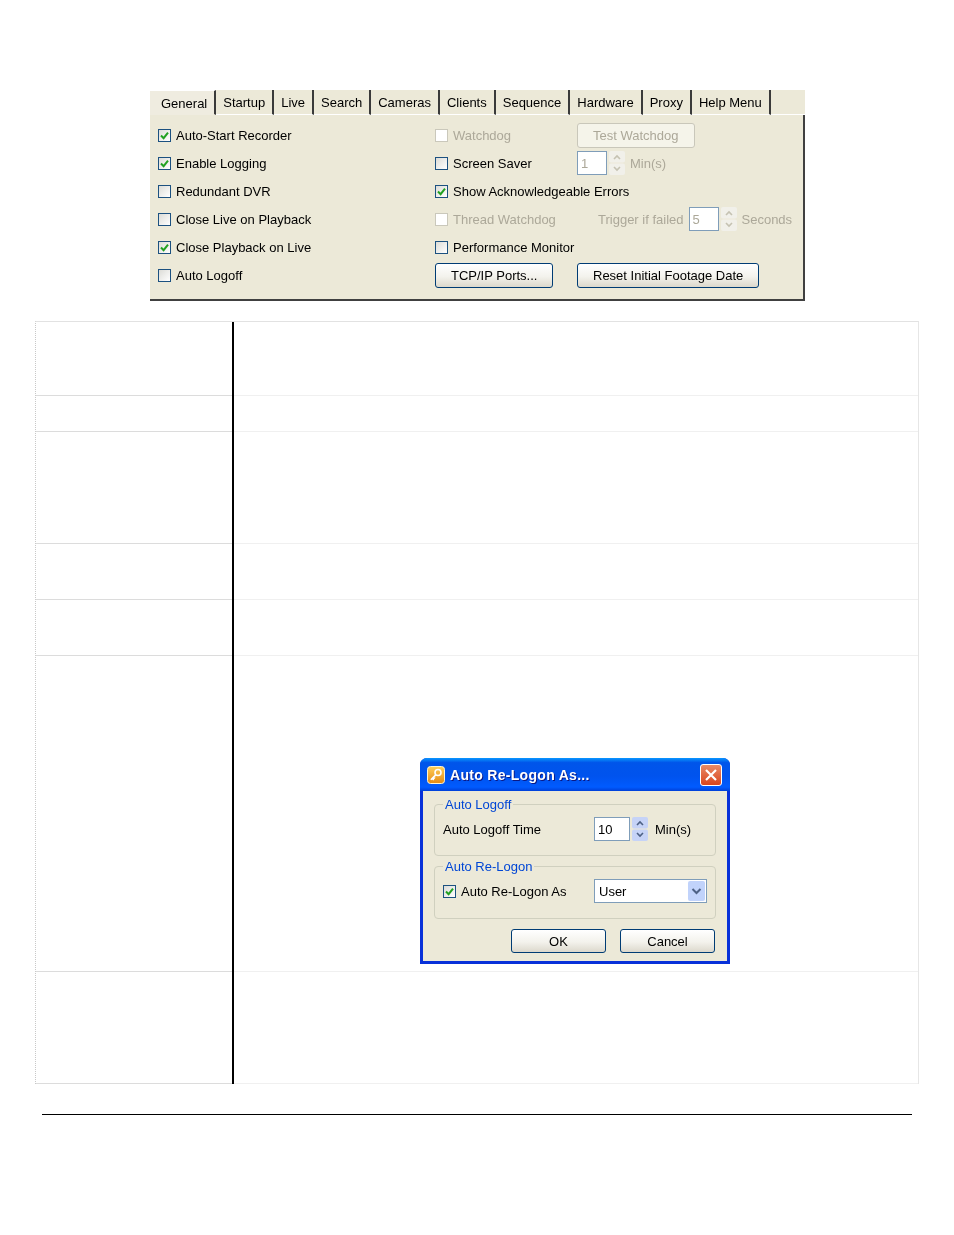  I want to click on checkbox-label: Auto Logoff, so click(209, 275).